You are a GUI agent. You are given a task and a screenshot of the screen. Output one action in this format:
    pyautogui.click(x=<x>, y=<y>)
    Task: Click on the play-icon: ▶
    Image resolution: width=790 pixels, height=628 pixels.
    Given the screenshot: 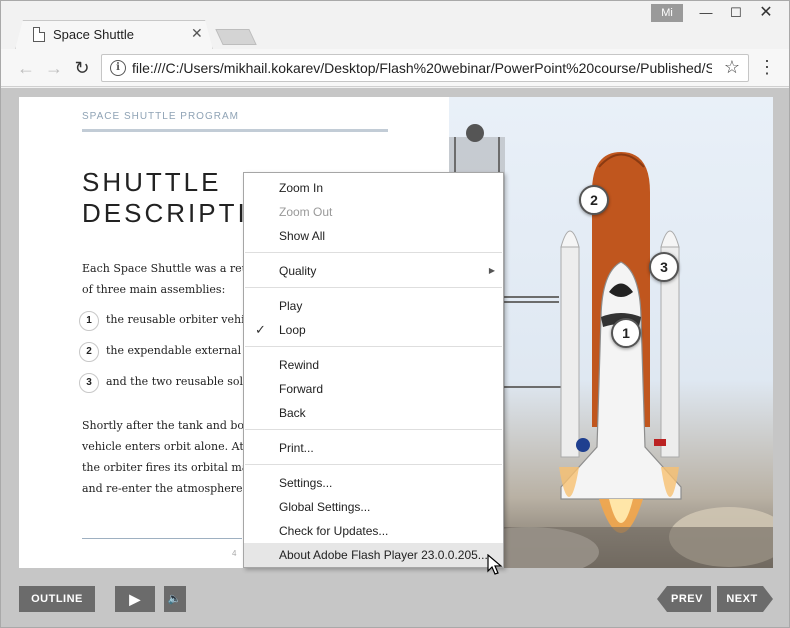 What is the action you would take?
    pyautogui.click(x=135, y=599)
    